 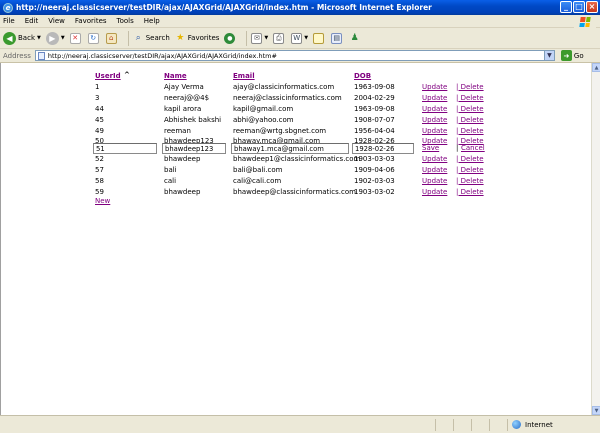 I want to click on favorites-star-icon: ★, so click(x=180, y=38).